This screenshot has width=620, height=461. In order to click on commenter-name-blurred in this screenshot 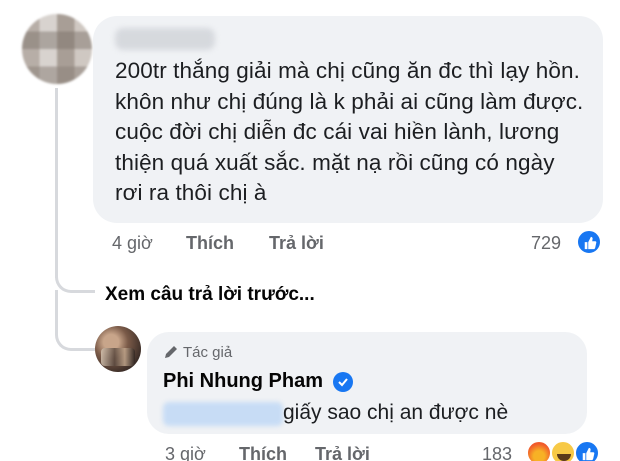, I will do `click(165, 39)`.